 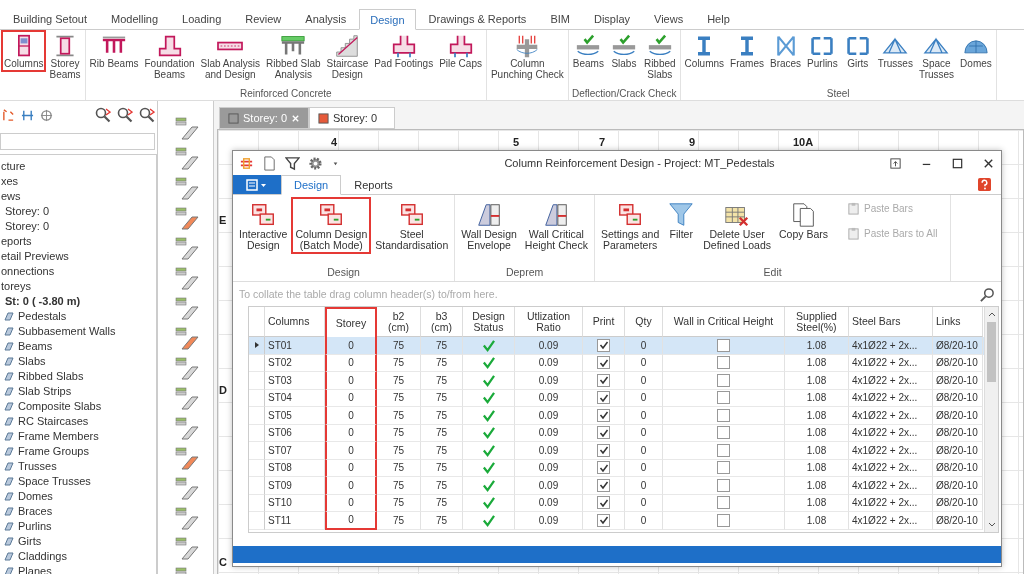 I want to click on tree-item: Trusses, so click(x=37, y=465).